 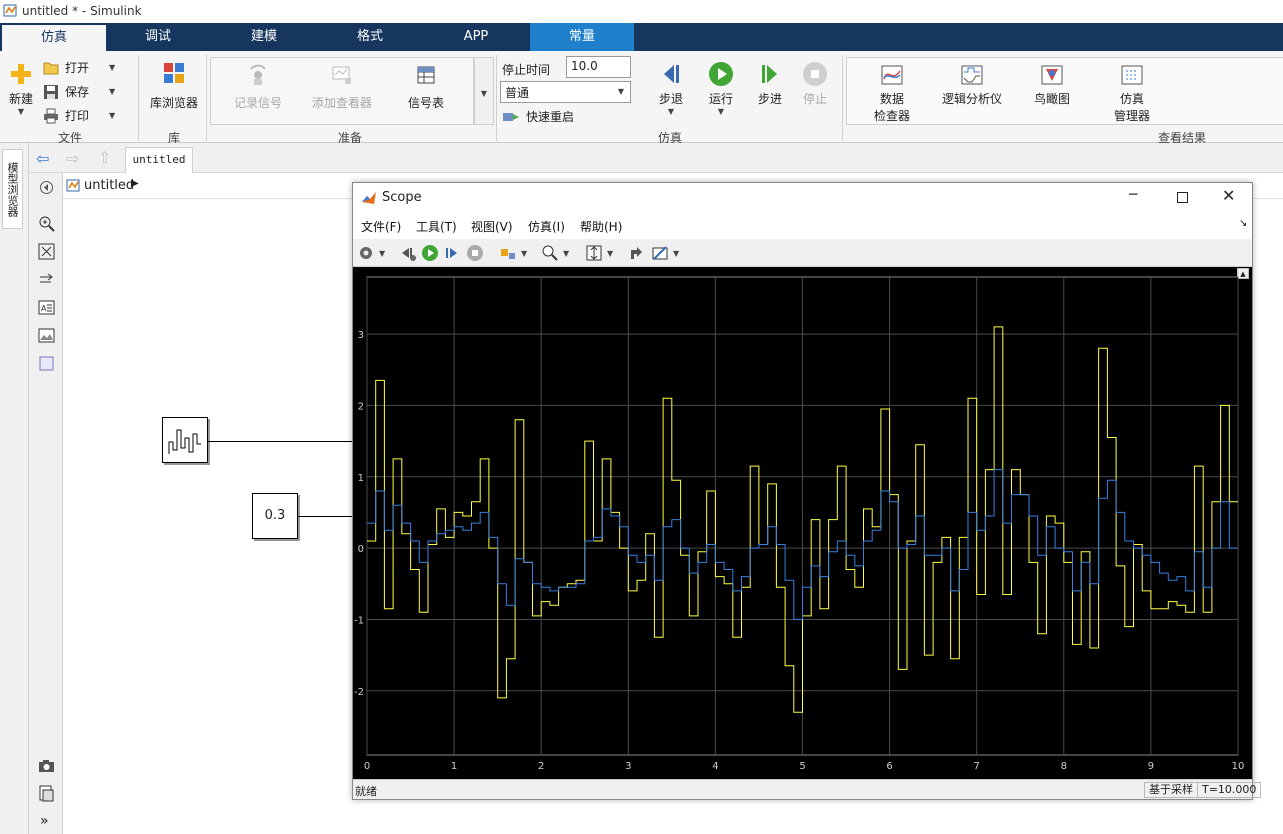 What do you see at coordinates (508, 253) in the screenshot?
I see `highlight-block-icon` at bounding box center [508, 253].